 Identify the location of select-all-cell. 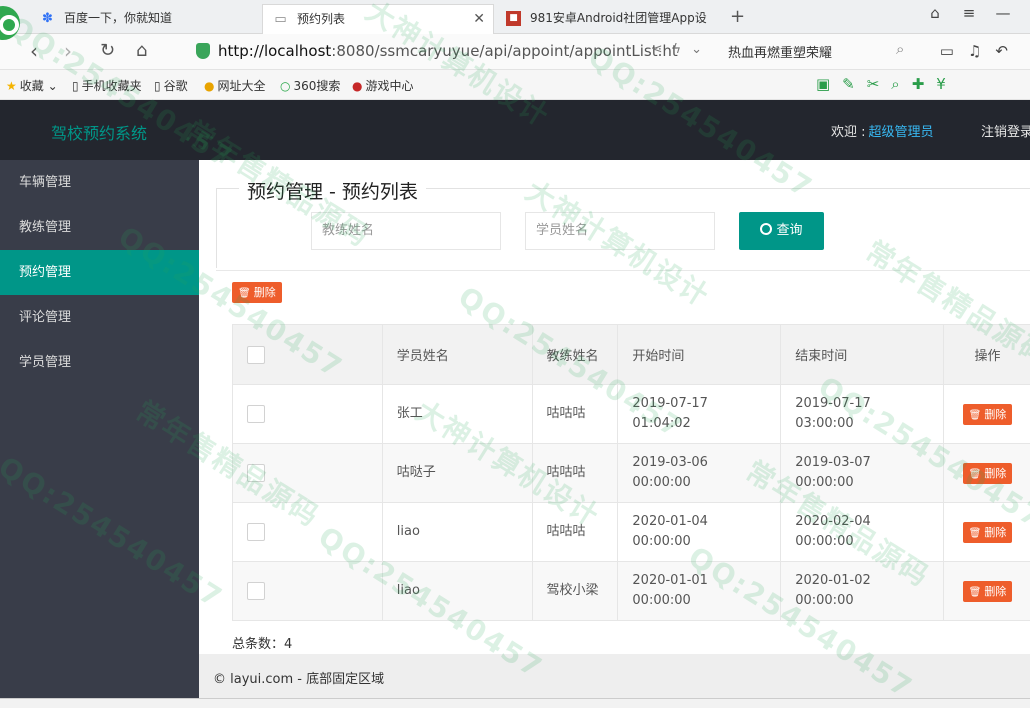
(307, 354).